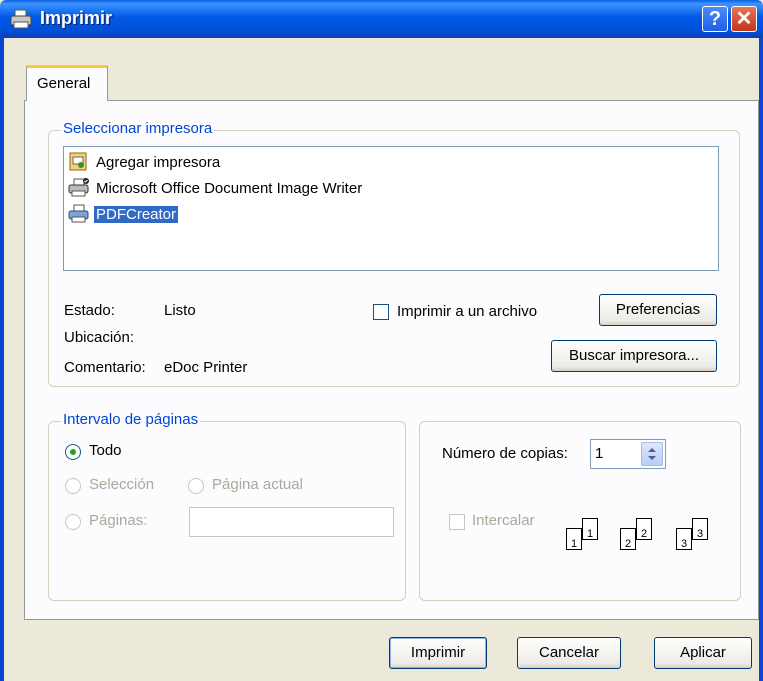  What do you see at coordinates (700, 529) in the screenshot?
I see `collate-page-back-3: 3` at bounding box center [700, 529].